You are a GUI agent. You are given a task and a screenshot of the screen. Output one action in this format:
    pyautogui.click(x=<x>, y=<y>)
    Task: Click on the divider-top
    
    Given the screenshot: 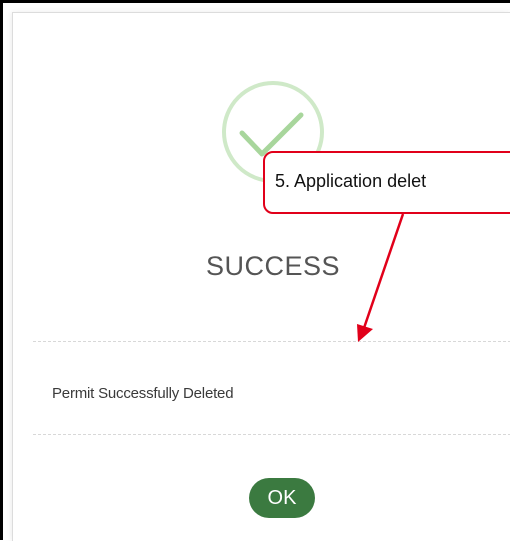 What is the action you would take?
    pyautogui.click(x=271, y=341)
    